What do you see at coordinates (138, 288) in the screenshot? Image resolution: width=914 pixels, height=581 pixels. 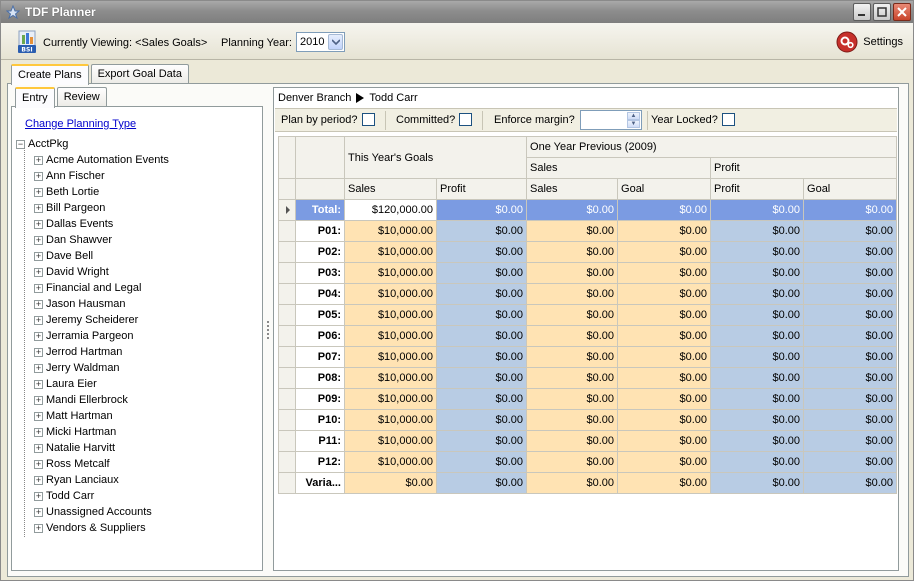 I see `tree-item: + Financial and Legal` at bounding box center [138, 288].